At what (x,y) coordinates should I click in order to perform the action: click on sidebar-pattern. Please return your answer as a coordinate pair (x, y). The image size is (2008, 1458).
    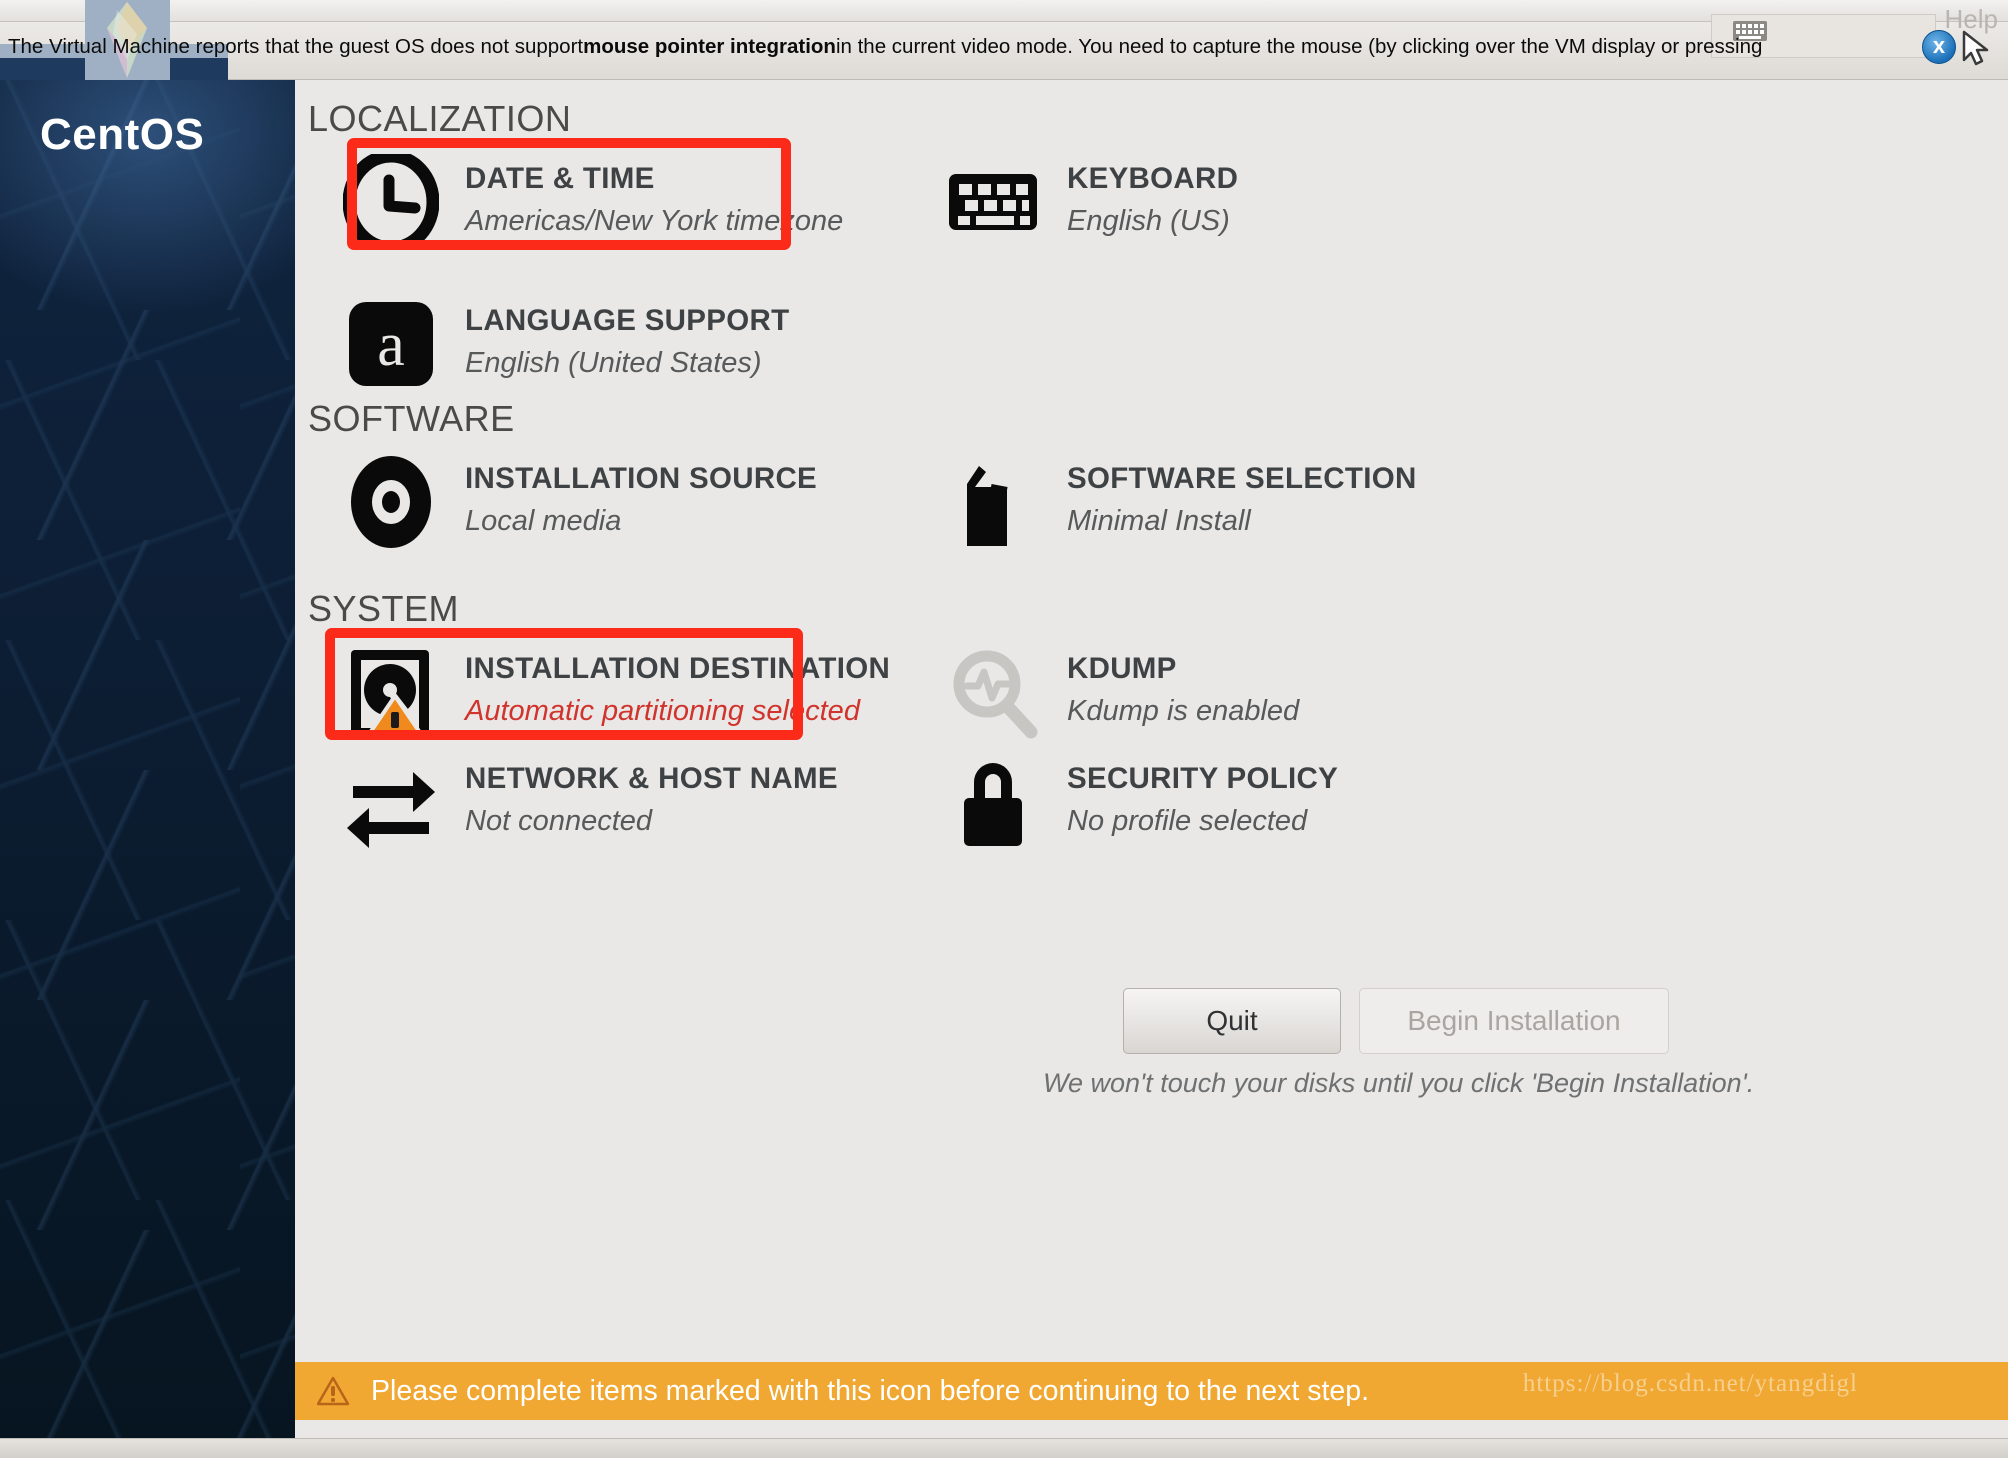
    Looking at the image, I should click on (147, 759).